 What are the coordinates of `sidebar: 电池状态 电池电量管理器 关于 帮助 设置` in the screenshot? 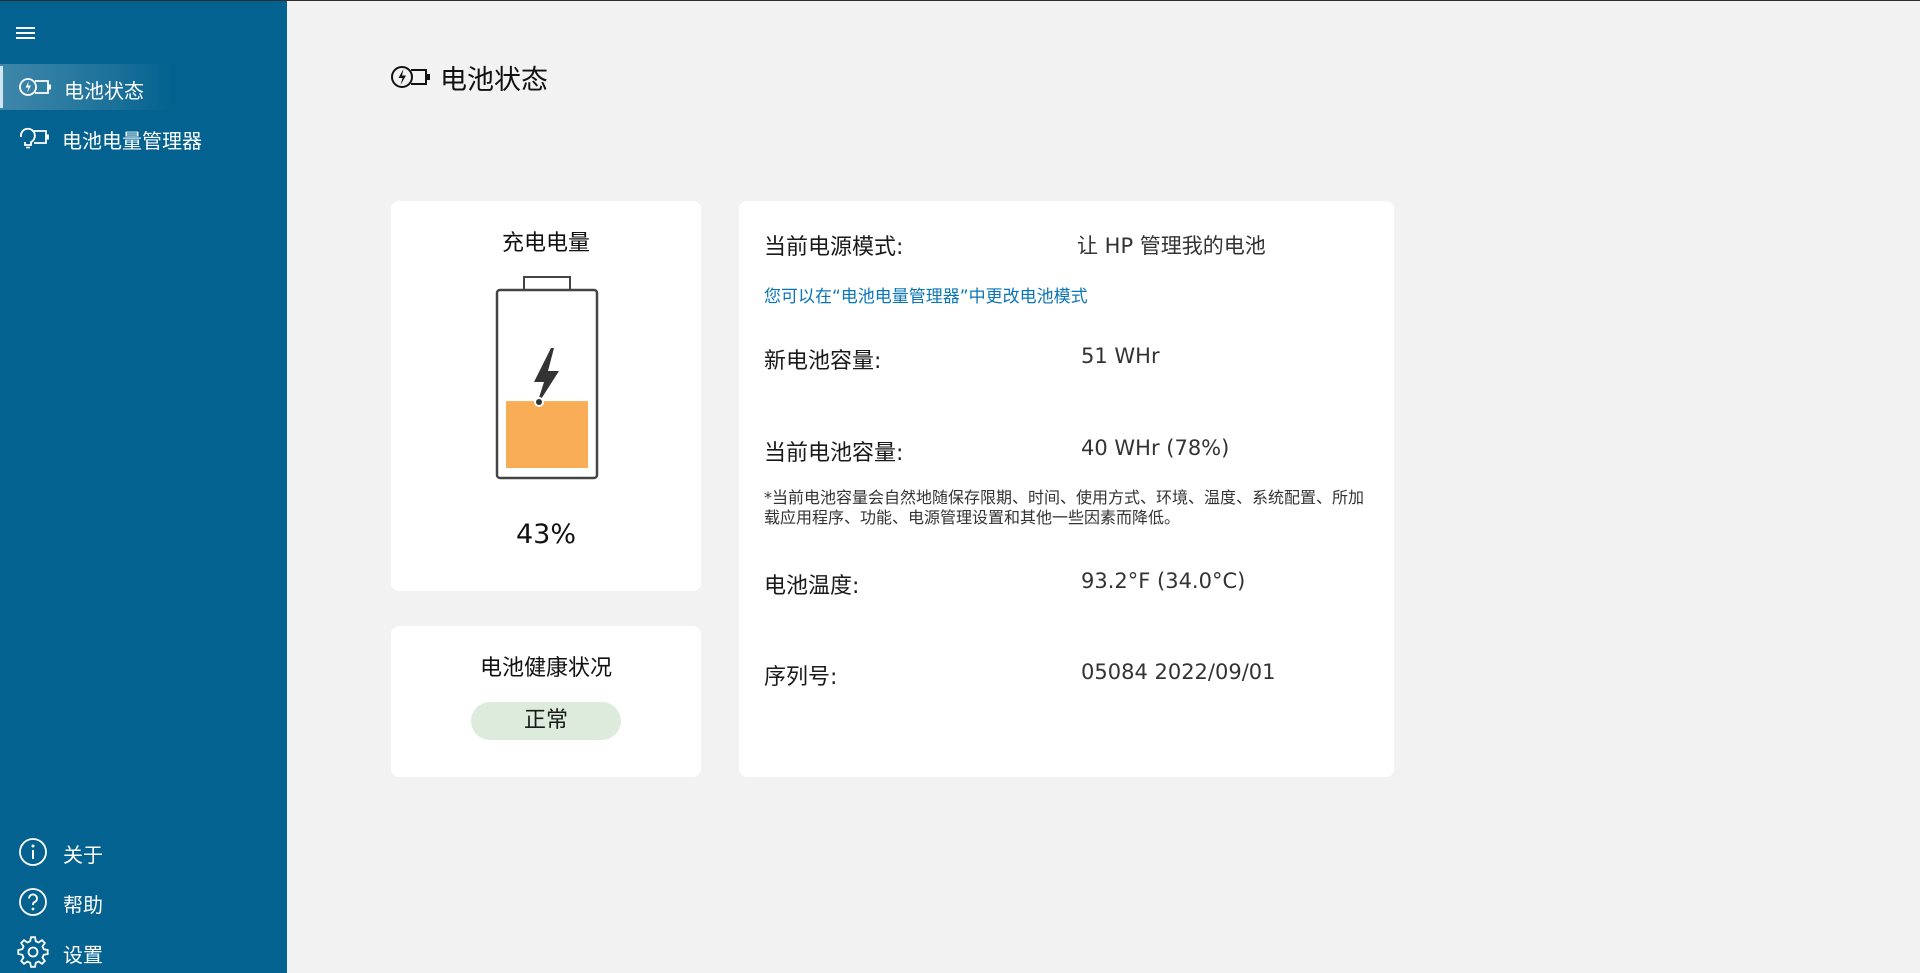 It's located at (143, 487).